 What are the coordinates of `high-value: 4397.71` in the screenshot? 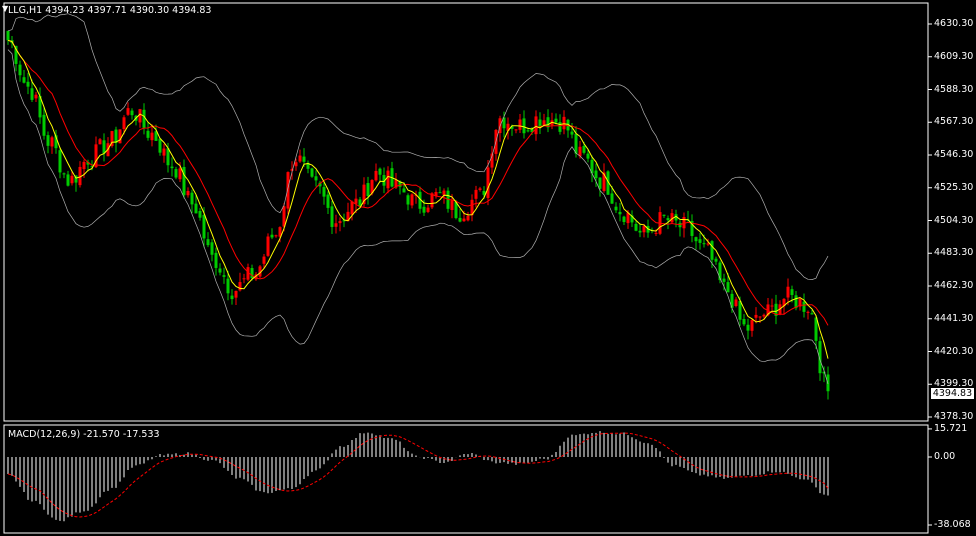 It's located at (107, 10).